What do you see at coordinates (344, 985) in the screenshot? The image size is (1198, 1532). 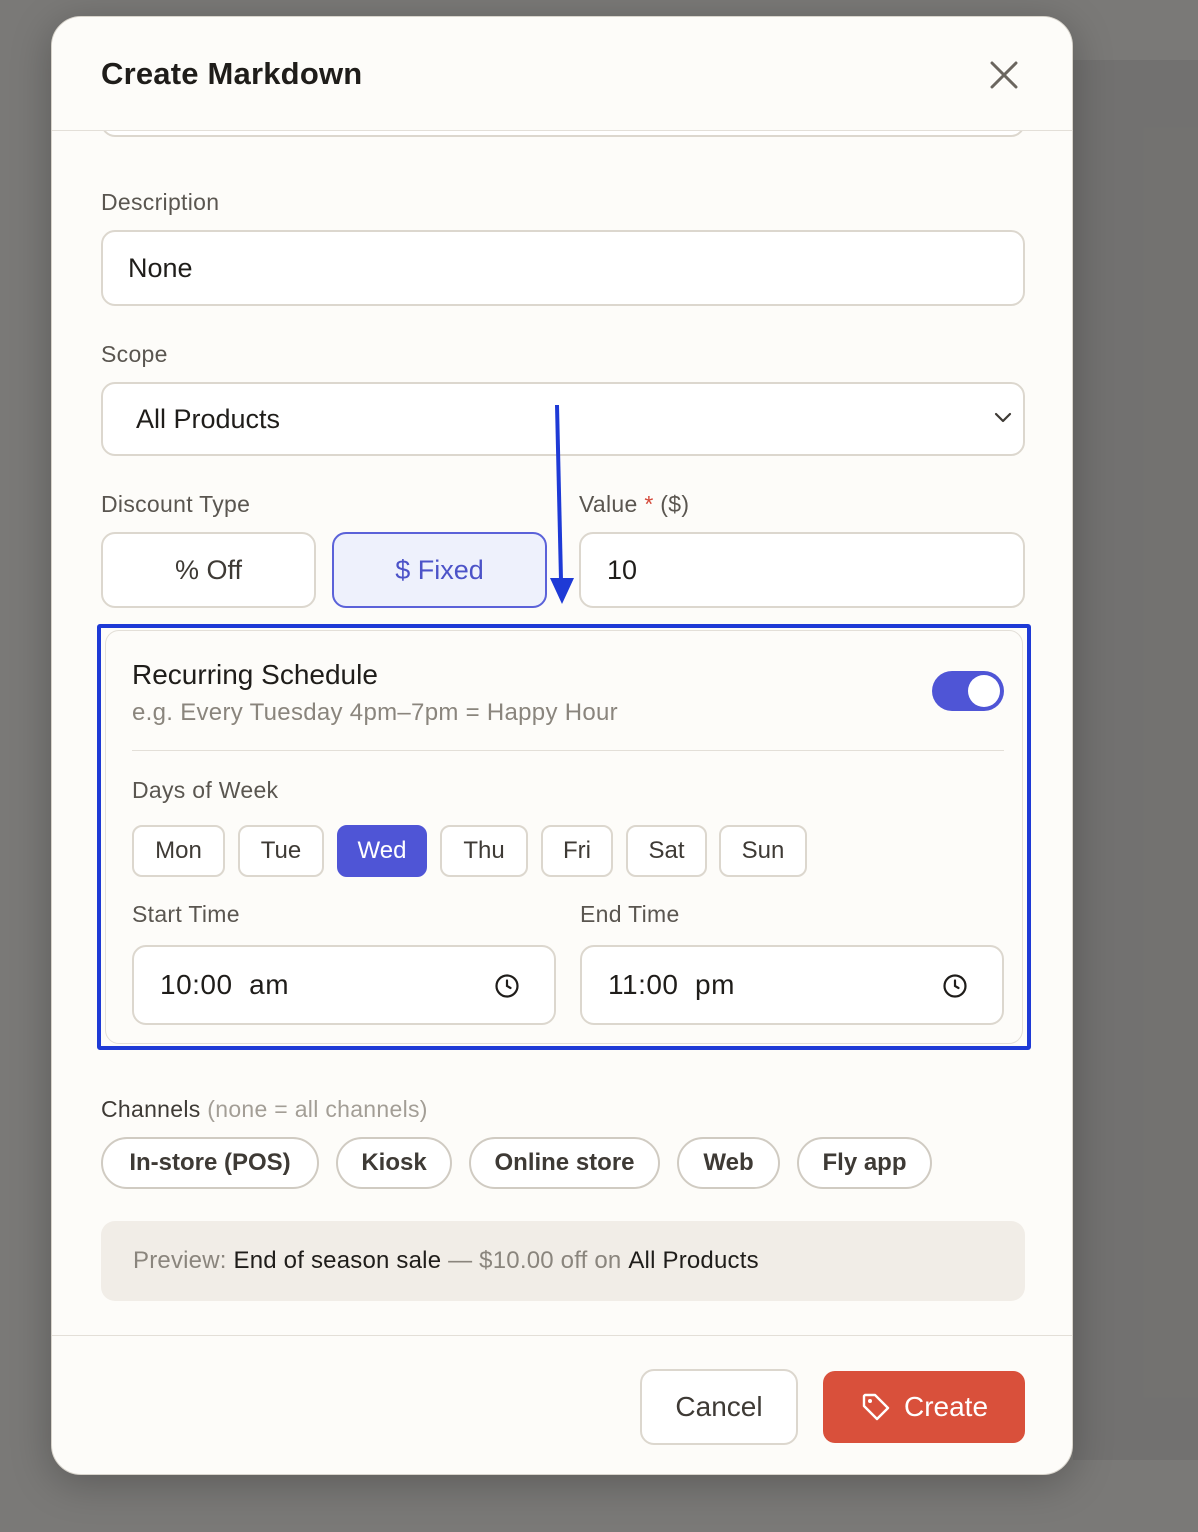 I see `start-time-input: 10:00 am` at bounding box center [344, 985].